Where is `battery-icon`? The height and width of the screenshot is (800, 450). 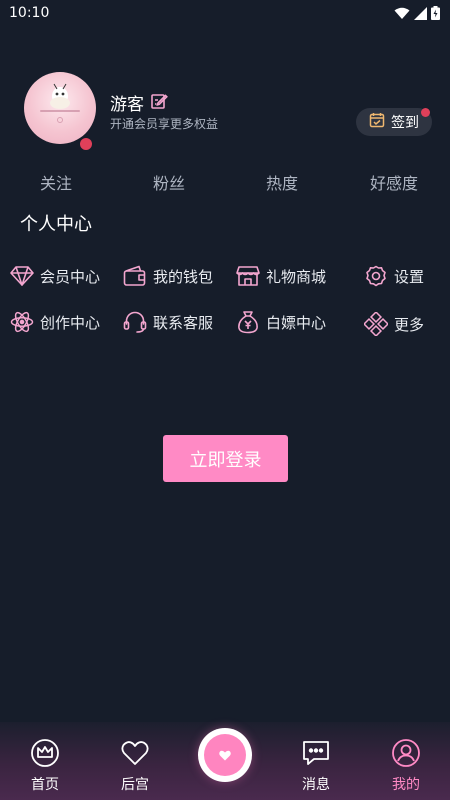
battery-icon is located at coordinates (435, 14).